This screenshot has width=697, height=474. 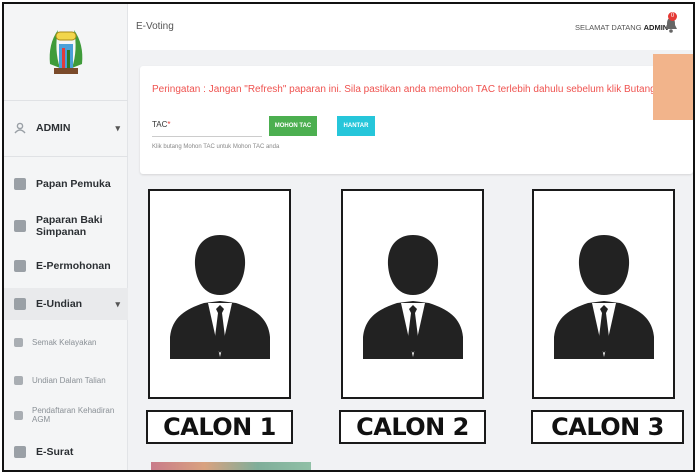 What do you see at coordinates (73, 266) in the screenshot?
I see `sidebar-item-label: E-Permohonan` at bounding box center [73, 266].